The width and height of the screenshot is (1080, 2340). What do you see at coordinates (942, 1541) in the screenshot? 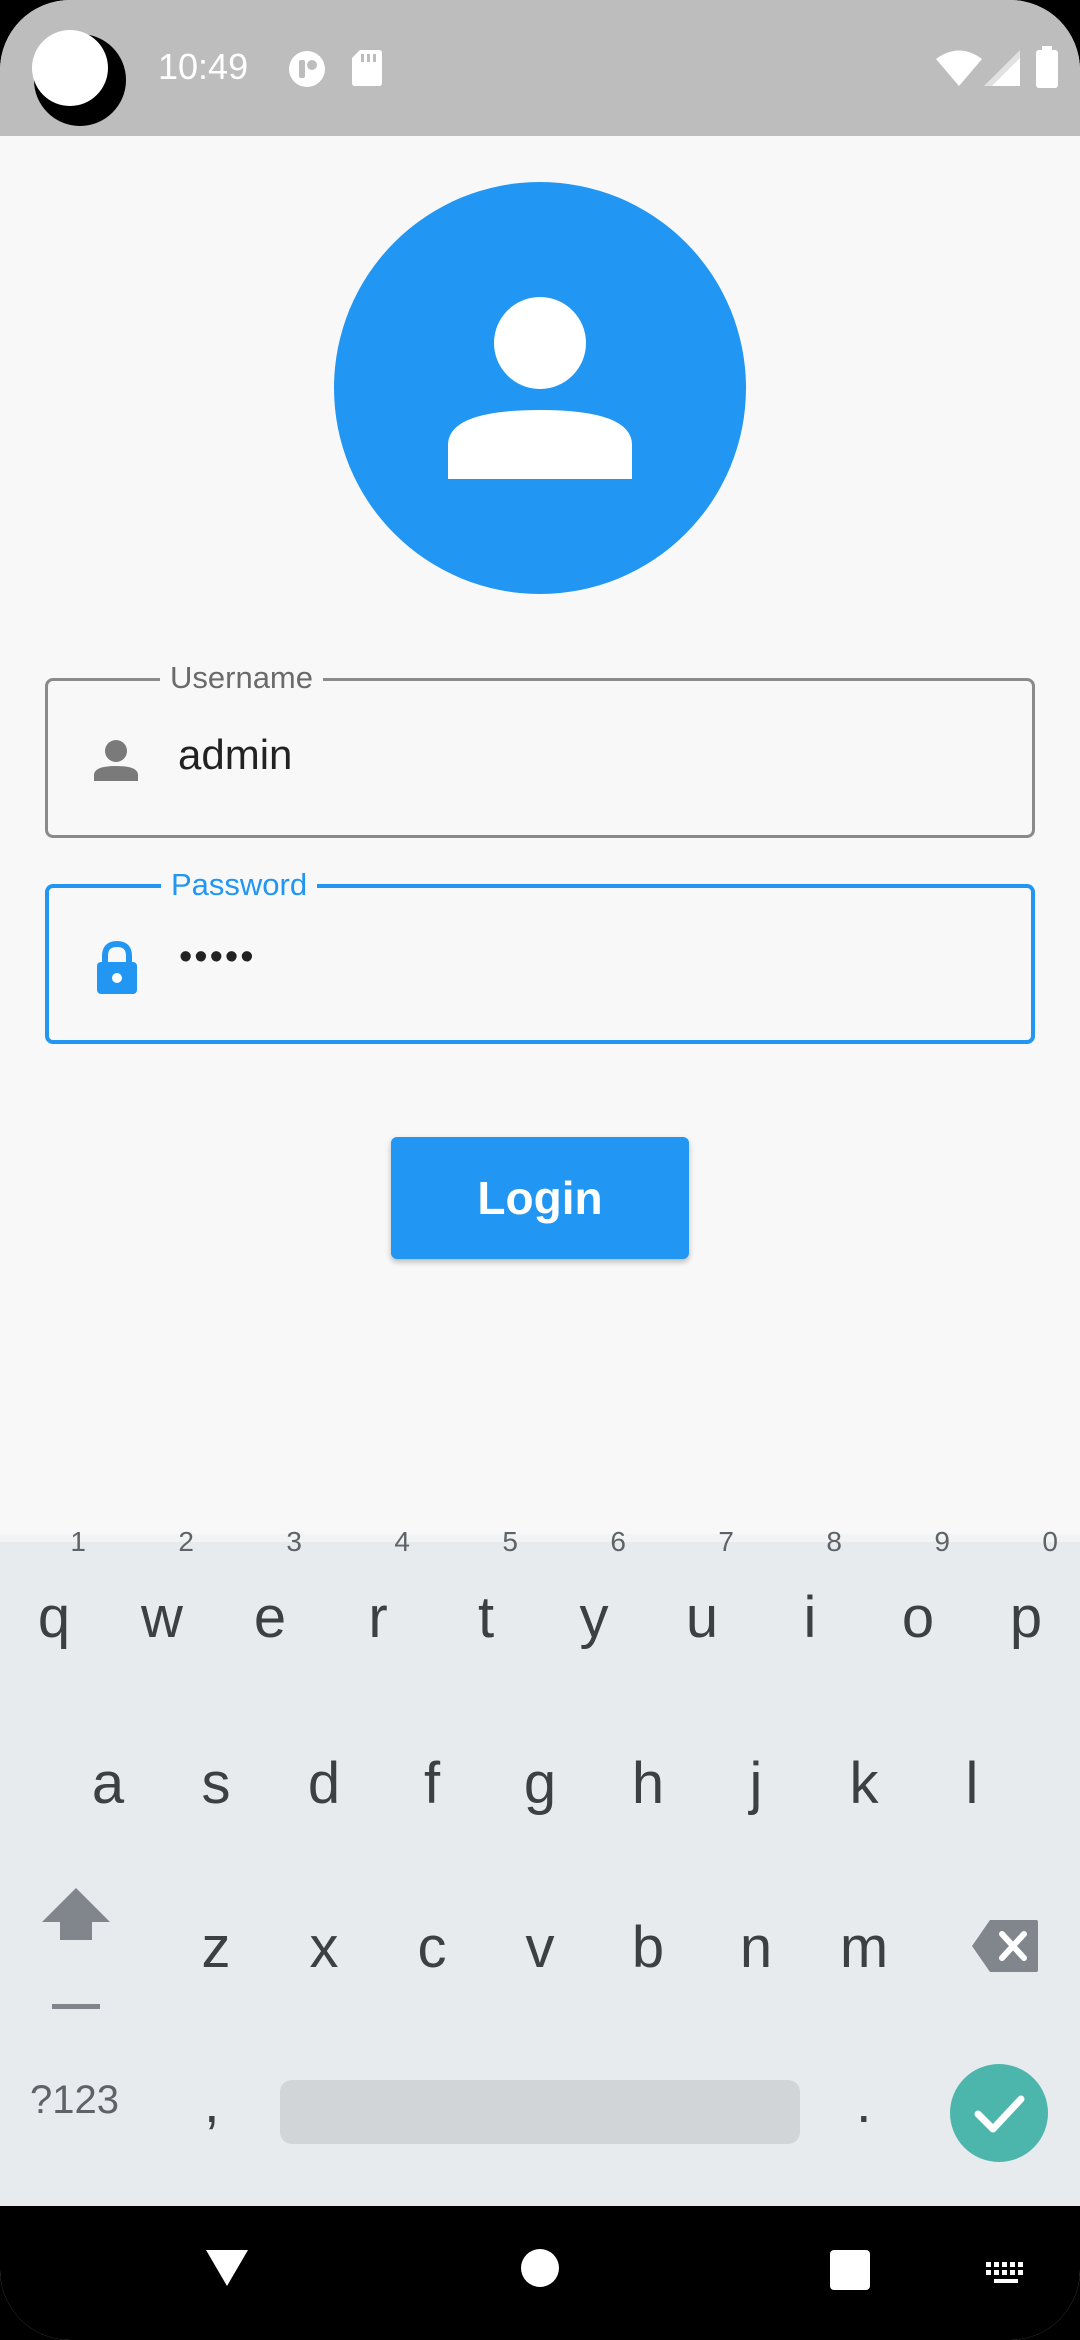
I see `key-hint: 9` at bounding box center [942, 1541].